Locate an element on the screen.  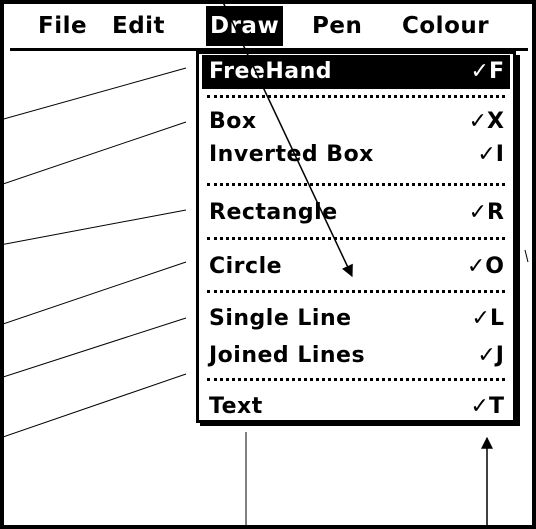
menu-item-label: Rectangle is located at coordinates (273, 212).